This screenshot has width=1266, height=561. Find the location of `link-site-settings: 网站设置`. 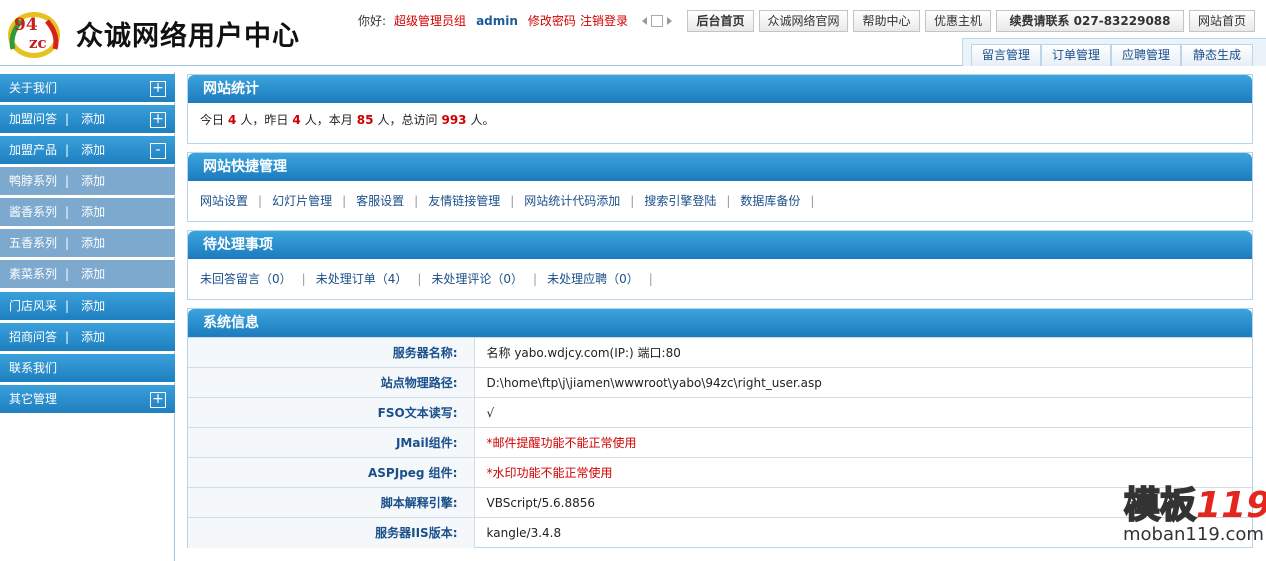

link-site-settings: 网站设置 is located at coordinates (224, 201).